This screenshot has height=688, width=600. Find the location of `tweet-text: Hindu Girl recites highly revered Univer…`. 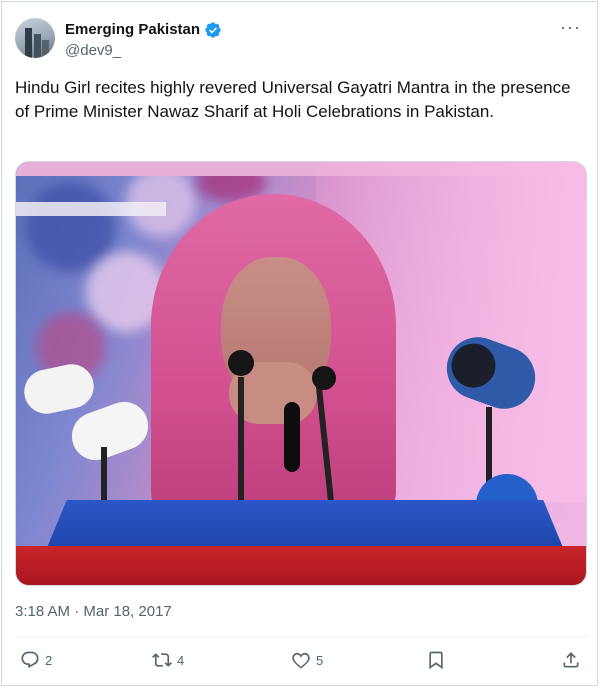

tweet-text: Hindu Girl recites highly revered Univer… is located at coordinates (293, 99).